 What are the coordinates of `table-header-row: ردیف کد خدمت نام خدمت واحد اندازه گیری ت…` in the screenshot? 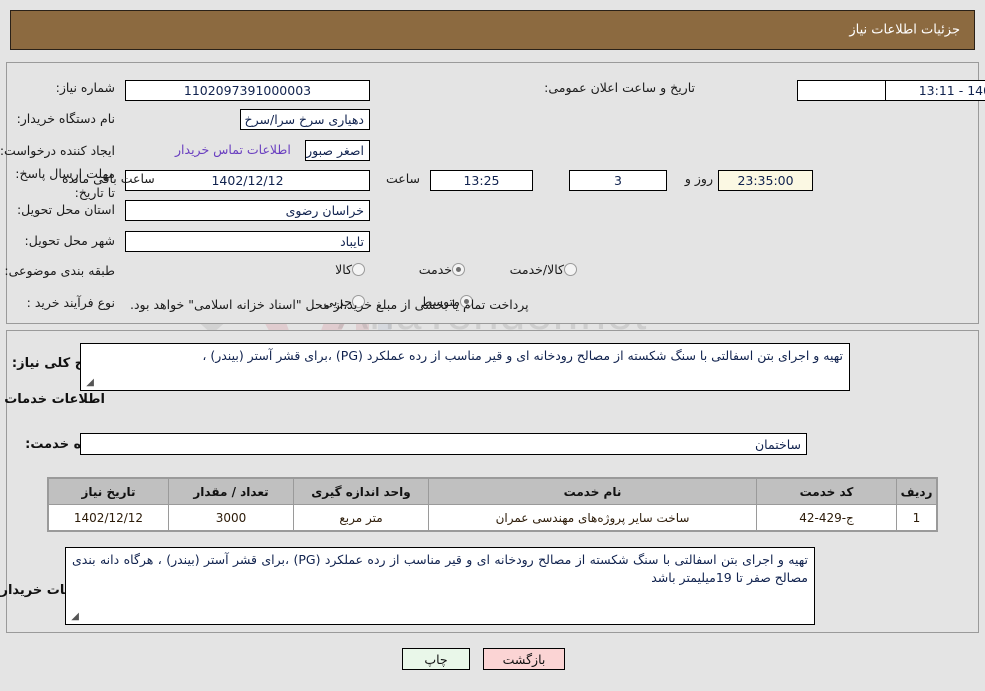 It's located at (492, 491).